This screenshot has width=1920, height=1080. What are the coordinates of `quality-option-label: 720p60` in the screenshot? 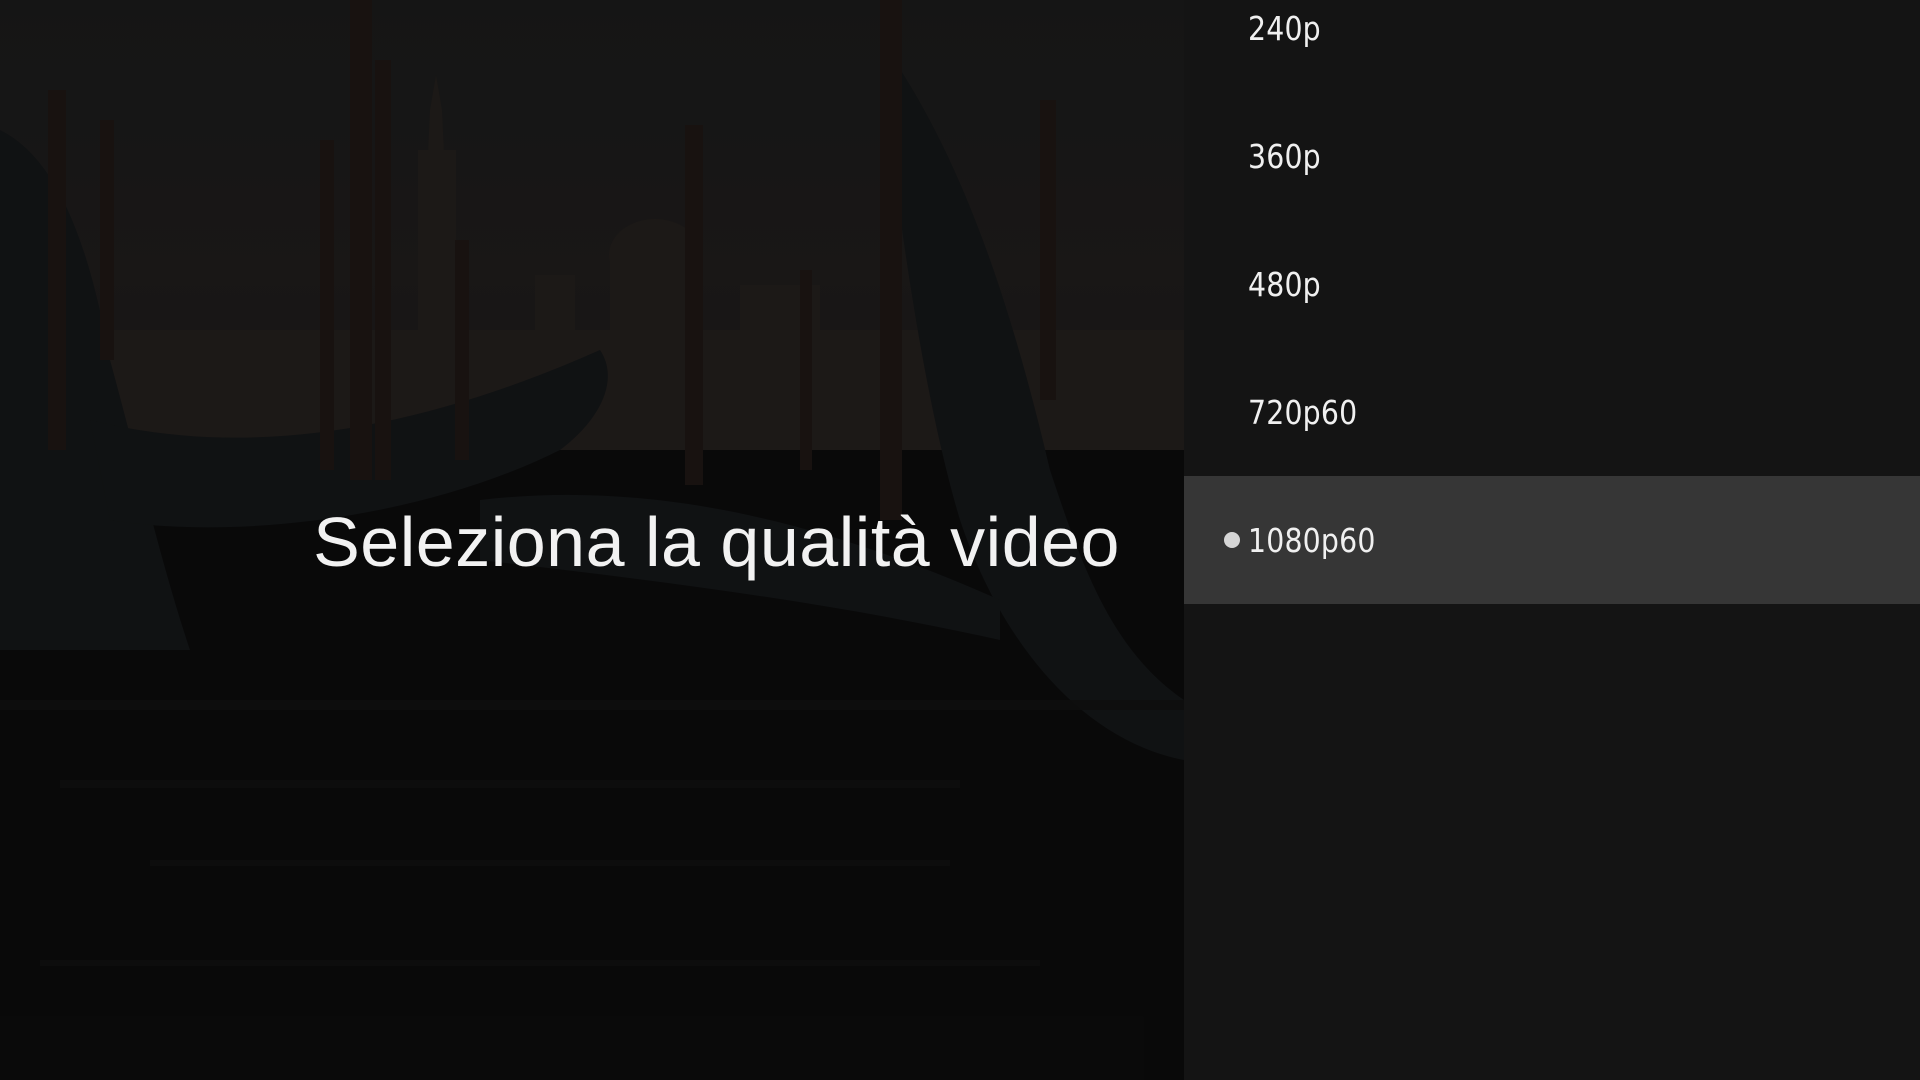 It's located at (1303, 412).